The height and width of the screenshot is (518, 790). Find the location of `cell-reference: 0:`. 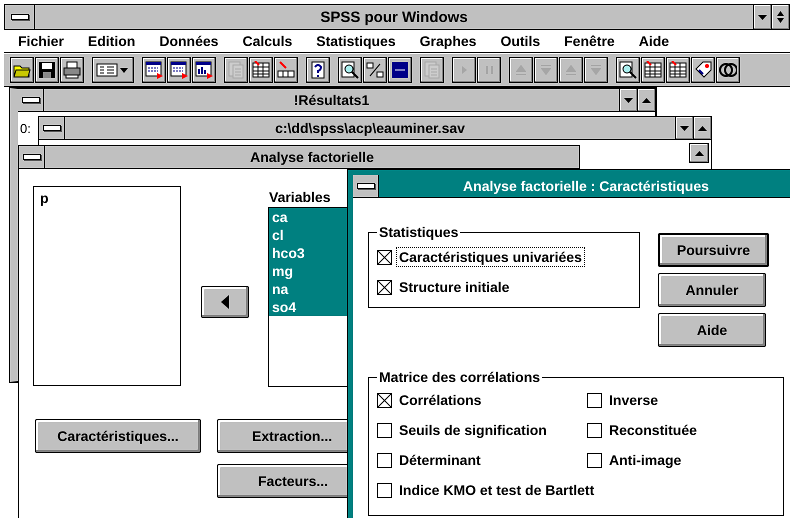

cell-reference: 0: is located at coordinates (25, 128).